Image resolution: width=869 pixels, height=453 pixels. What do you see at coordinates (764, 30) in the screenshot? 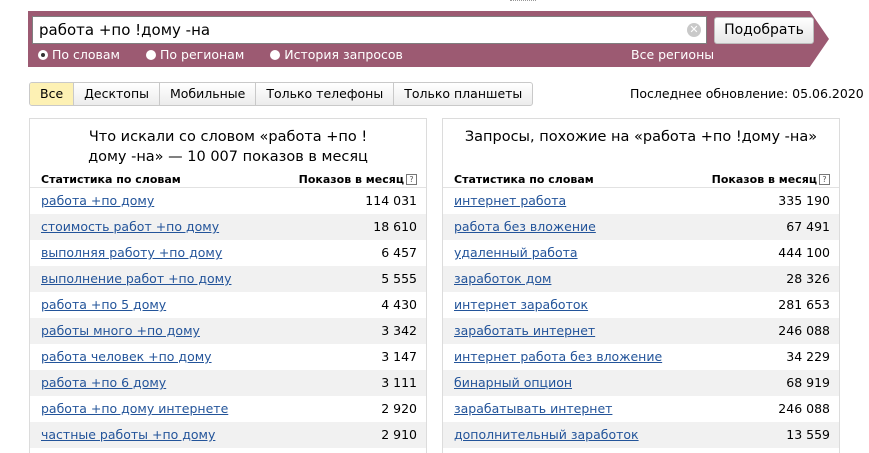
I see `submit-button: Подобрать` at bounding box center [764, 30].